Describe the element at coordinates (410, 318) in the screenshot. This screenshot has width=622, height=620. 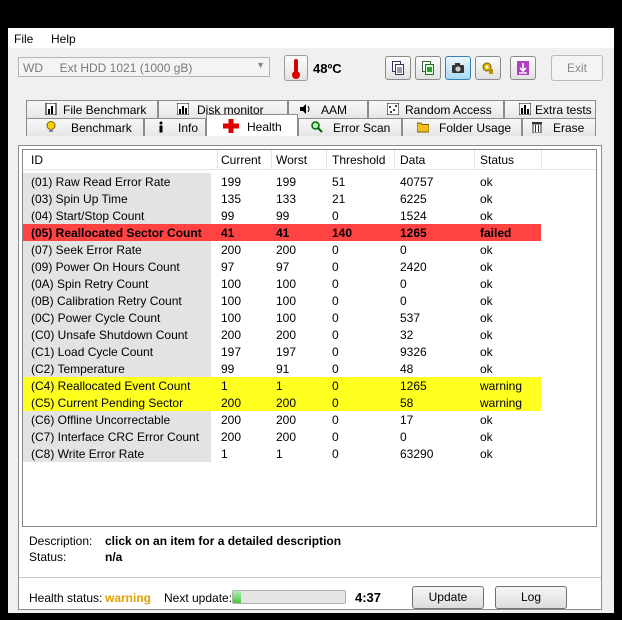
I see `cell-data: 537` at that location.